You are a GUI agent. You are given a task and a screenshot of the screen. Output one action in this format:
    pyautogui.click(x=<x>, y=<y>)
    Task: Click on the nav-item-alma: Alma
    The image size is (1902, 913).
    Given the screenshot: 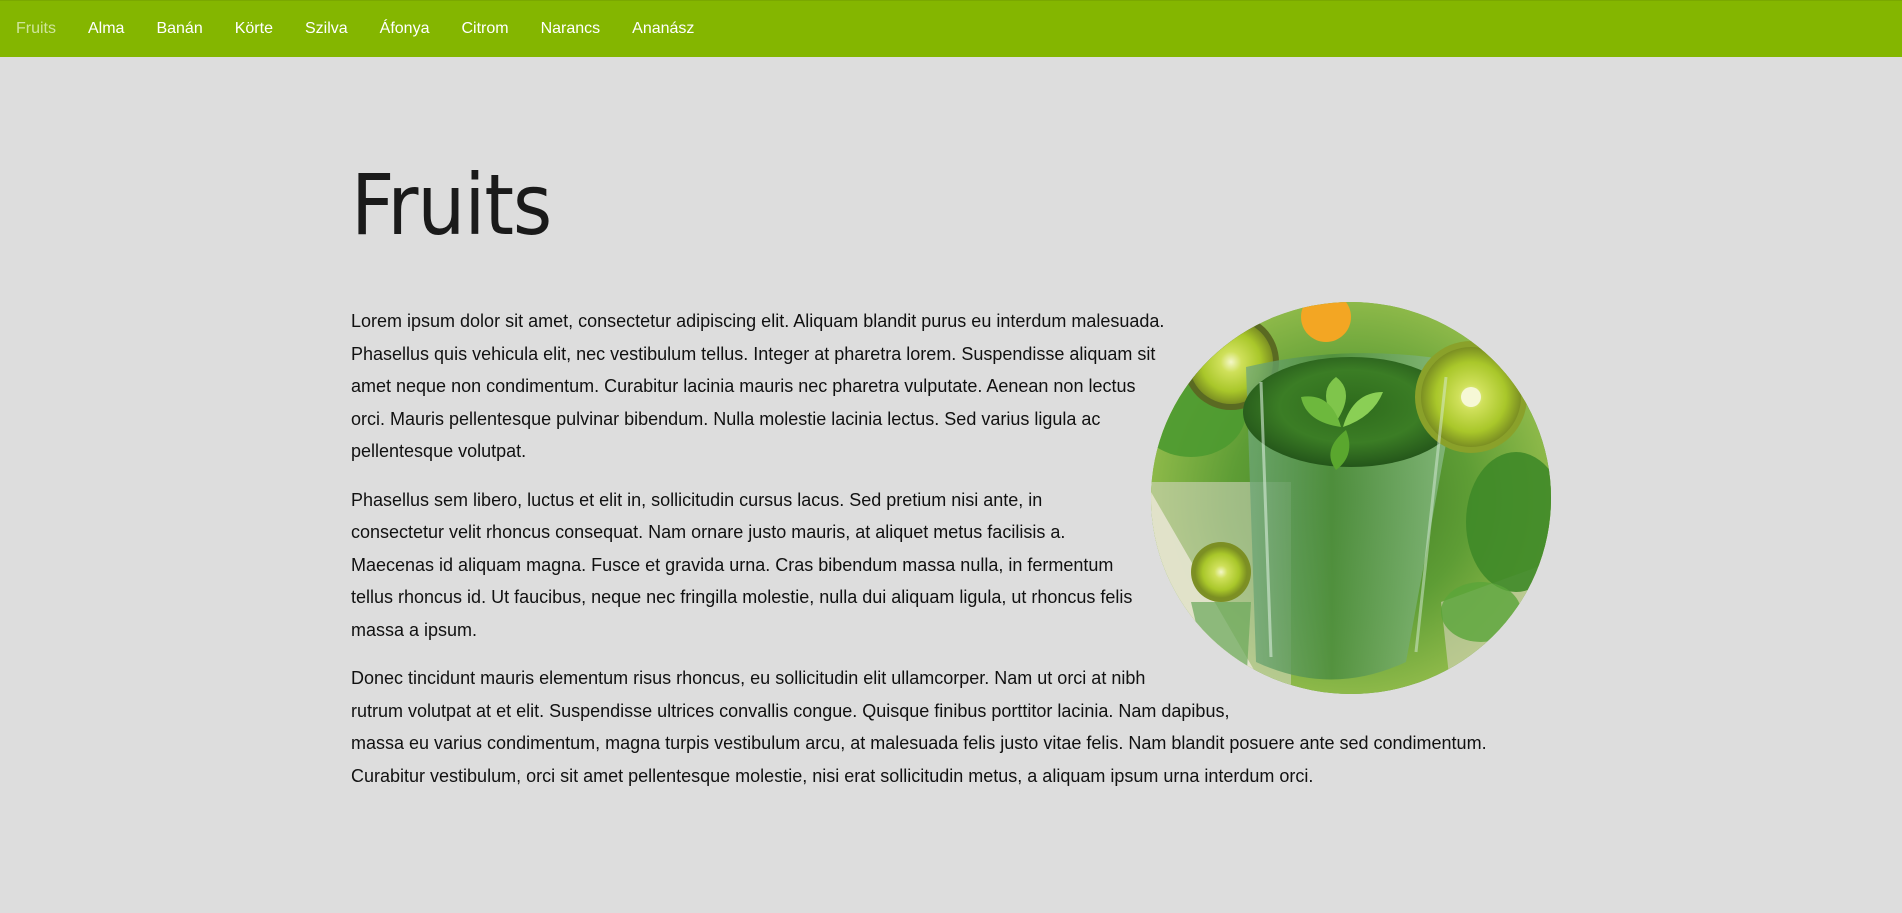 What is the action you would take?
    pyautogui.click(x=106, y=29)
    